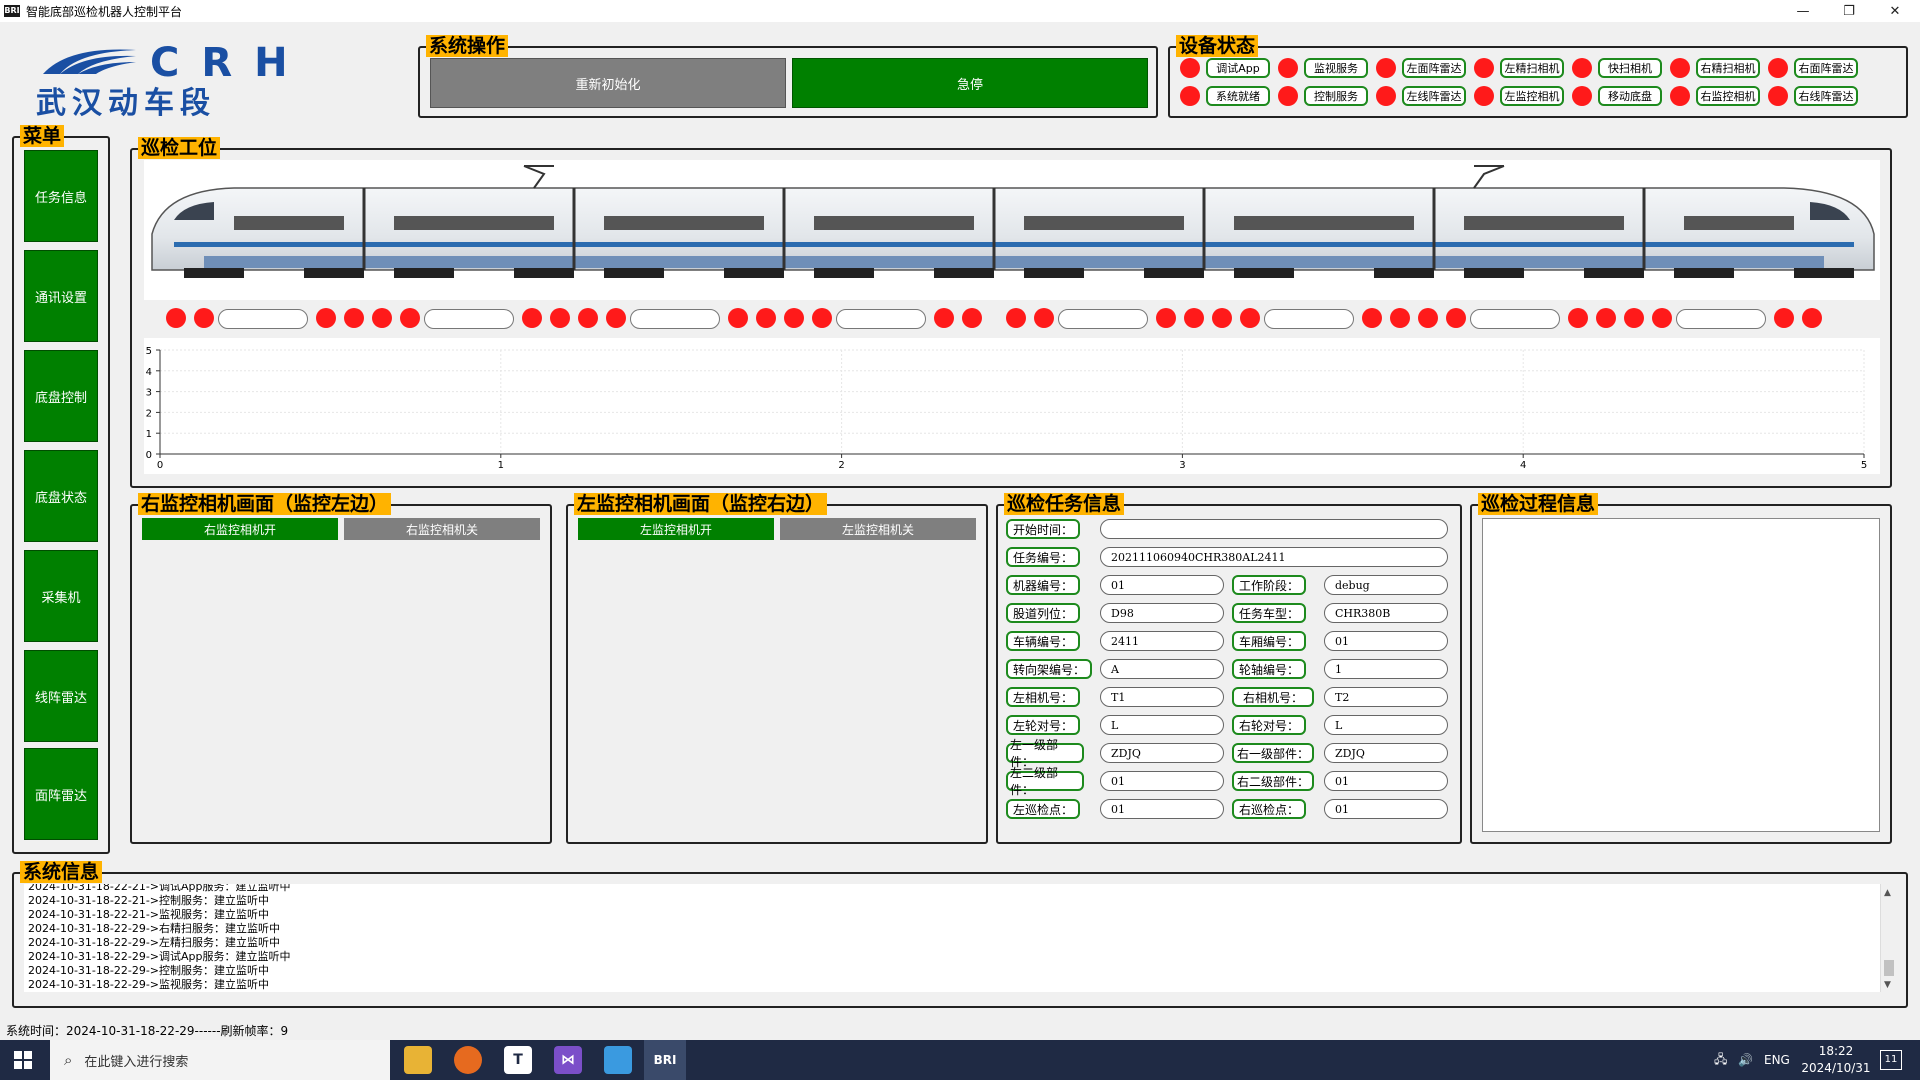 The height and width of the screenshot is (1080, 1920). What do you see at coordinates (220, 1060) in the screenshot?
I see `taskbar-search: ⌕ 在此键入进行搜索` at bounding box center [220, 1060].